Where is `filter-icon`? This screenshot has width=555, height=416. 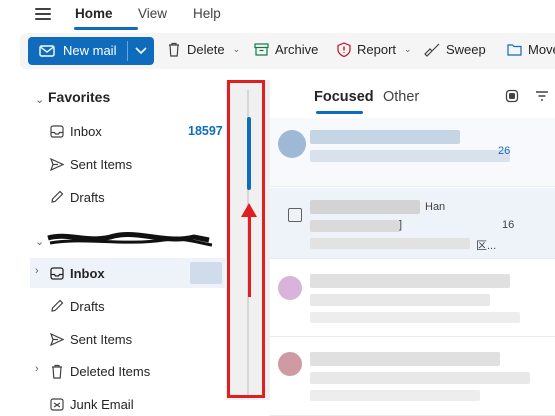
filter-icon is located at coordinates (542, 96).